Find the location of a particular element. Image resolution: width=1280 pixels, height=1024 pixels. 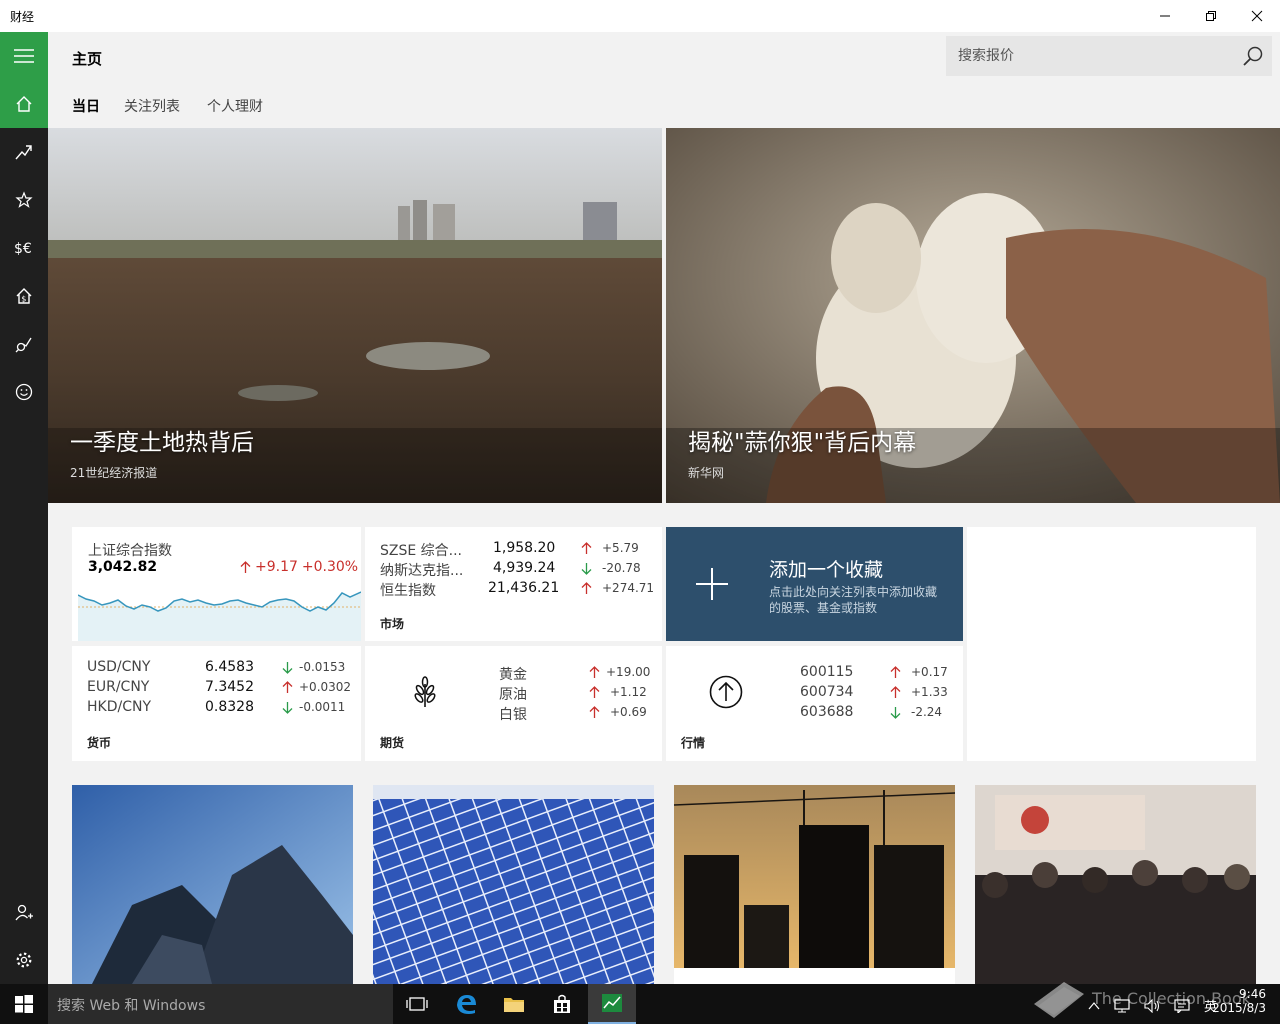

tile-label: 市场 is located at coordinates (392, 624).